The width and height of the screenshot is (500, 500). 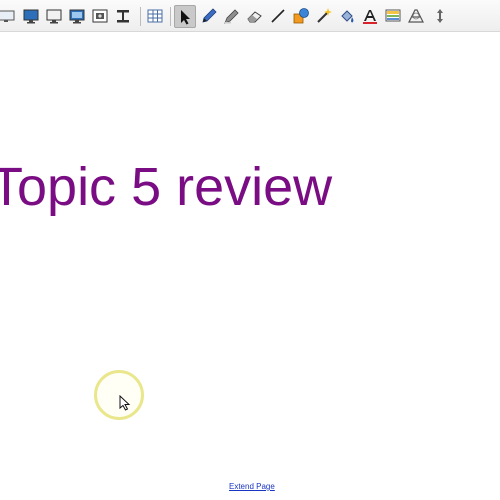 What do you see at coordinates (440, 16) in the screenshot?
I see `more-arrows-icon` at bounding box center [440, 16].